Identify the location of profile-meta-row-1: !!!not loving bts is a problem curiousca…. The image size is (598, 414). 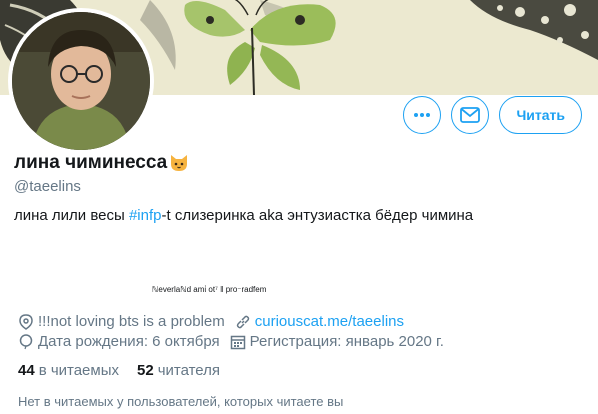
(211, 321).